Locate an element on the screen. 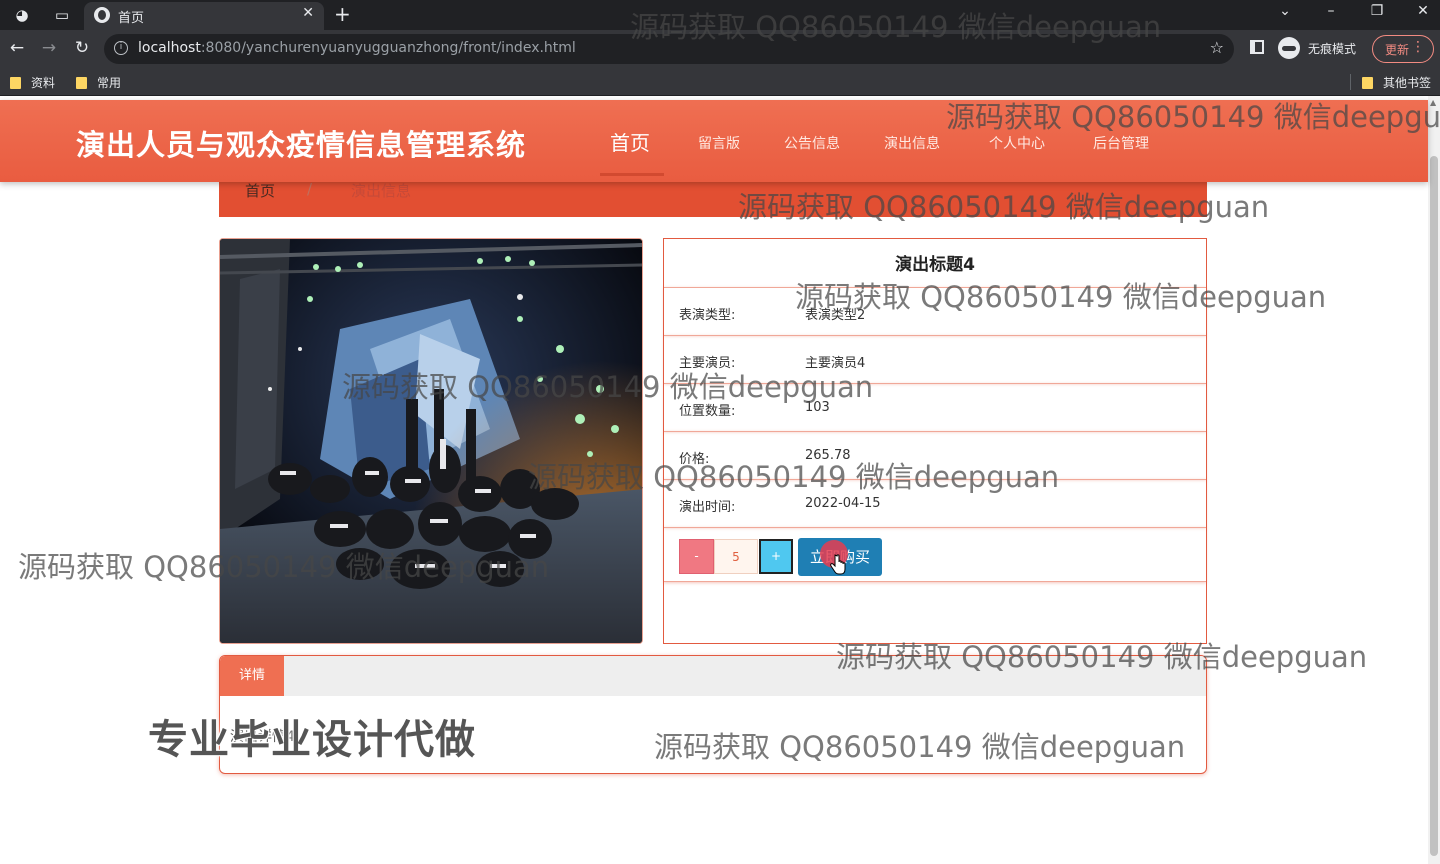 This screenshot has height=864, width=1440. field-value: 265.78 is located at coordinates (828, 455).